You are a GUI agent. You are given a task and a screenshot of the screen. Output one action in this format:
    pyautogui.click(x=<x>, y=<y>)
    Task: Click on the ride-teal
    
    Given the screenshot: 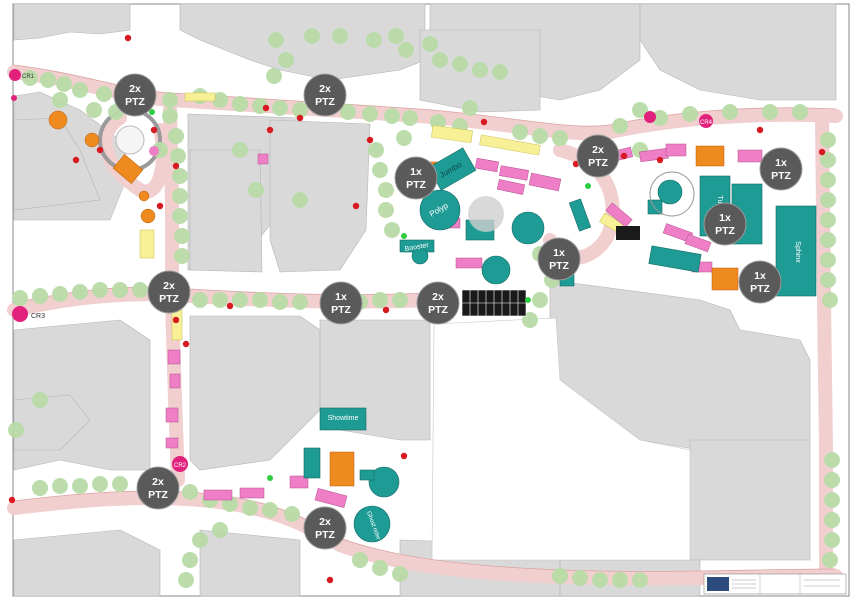 What is the action you would take?
    pyautogui.click(x=496, y=270)
    